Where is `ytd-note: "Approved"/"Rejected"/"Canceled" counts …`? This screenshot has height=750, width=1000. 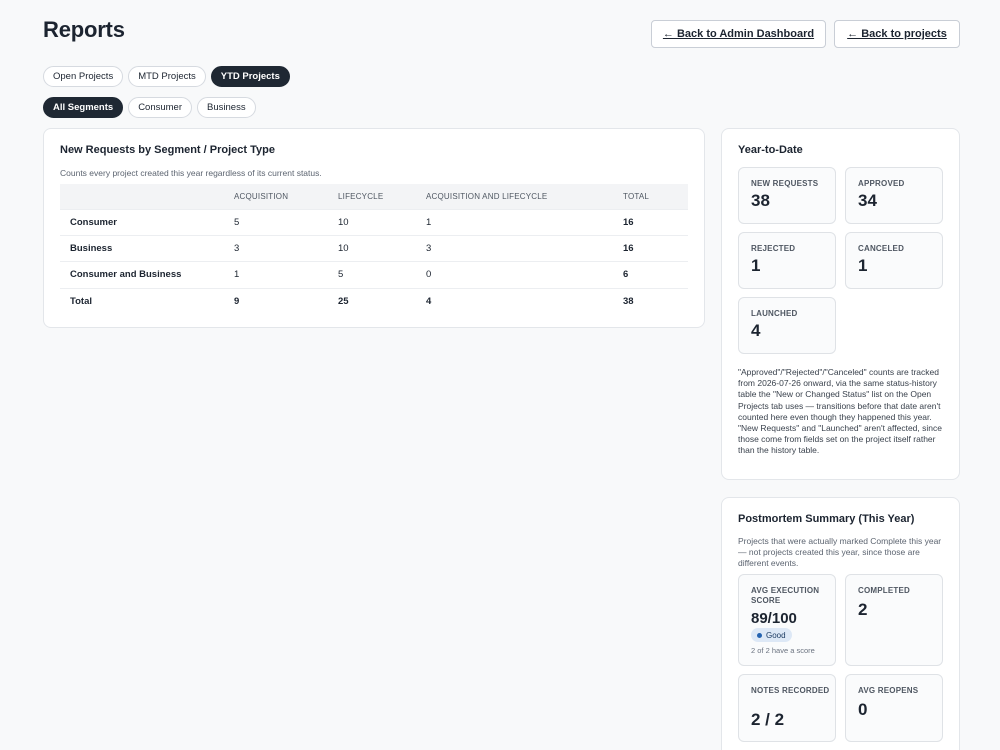
ytd-note: "Approved"/"Rejected"/"Canceled" counts … is located at coordinates (840, 411).